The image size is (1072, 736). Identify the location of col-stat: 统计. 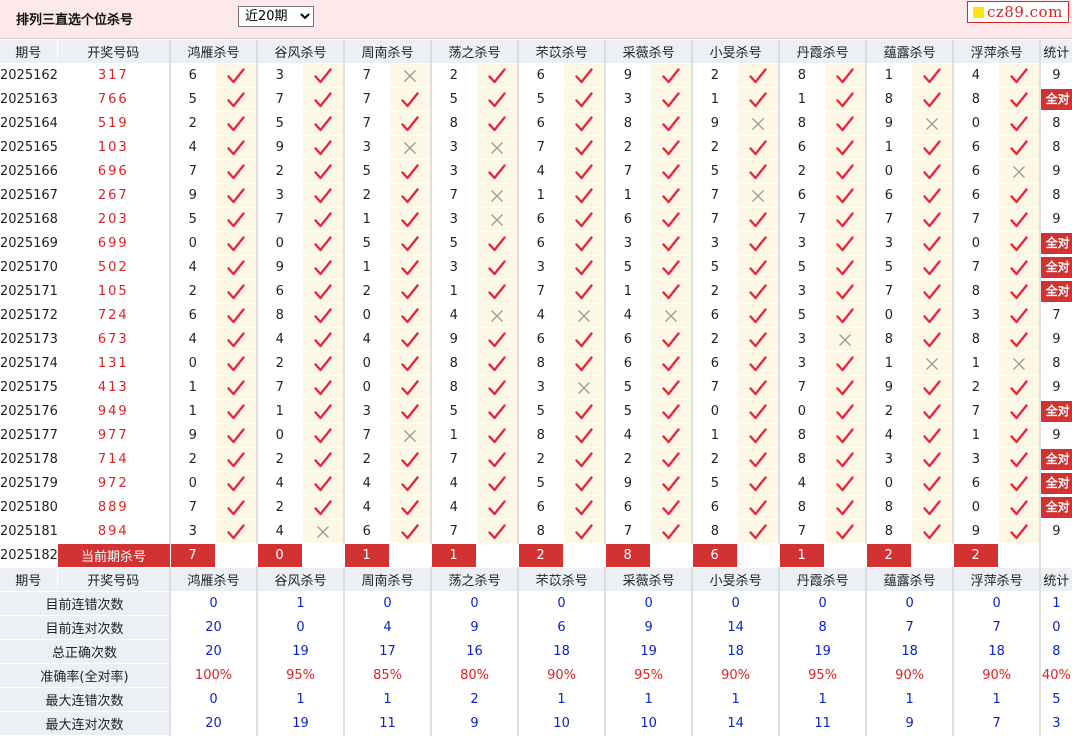
(1055, 579).